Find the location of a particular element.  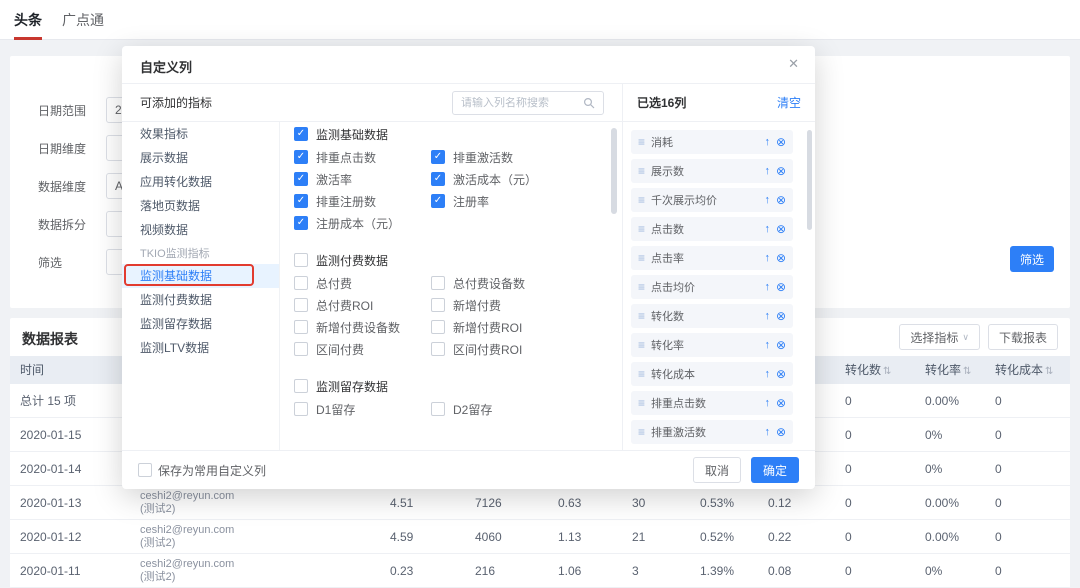

metric-checkbox-item: 总付费设备数 is located at coordinates (499, 283).